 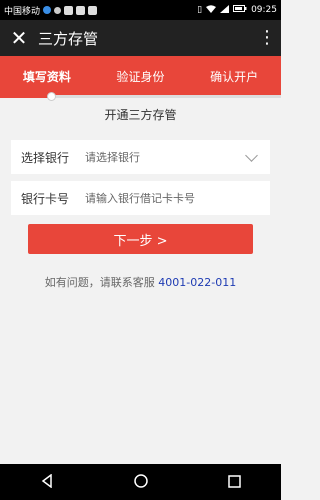 I want to click on card-number-placeholder: 请输入银行借记卡卡号, so click(x=140, y=198).